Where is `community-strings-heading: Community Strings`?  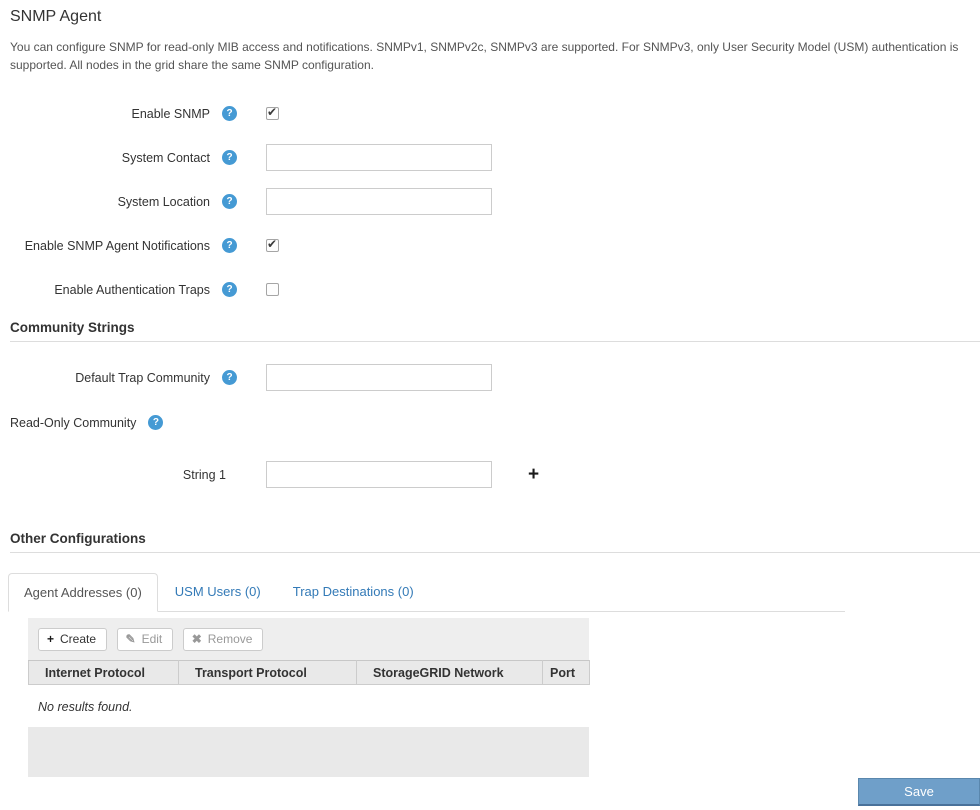 community-strings-heading: Community Strings is located at coordinates (72, 327).